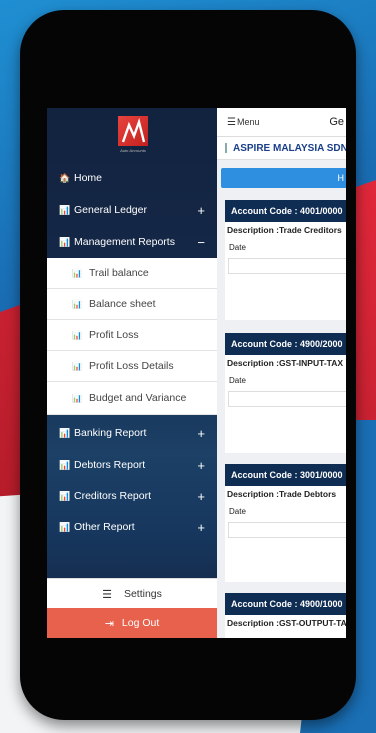  I want to click on sidebar-subitem-balance-sheet: 📊 Balance sheet, so click(132, 304).